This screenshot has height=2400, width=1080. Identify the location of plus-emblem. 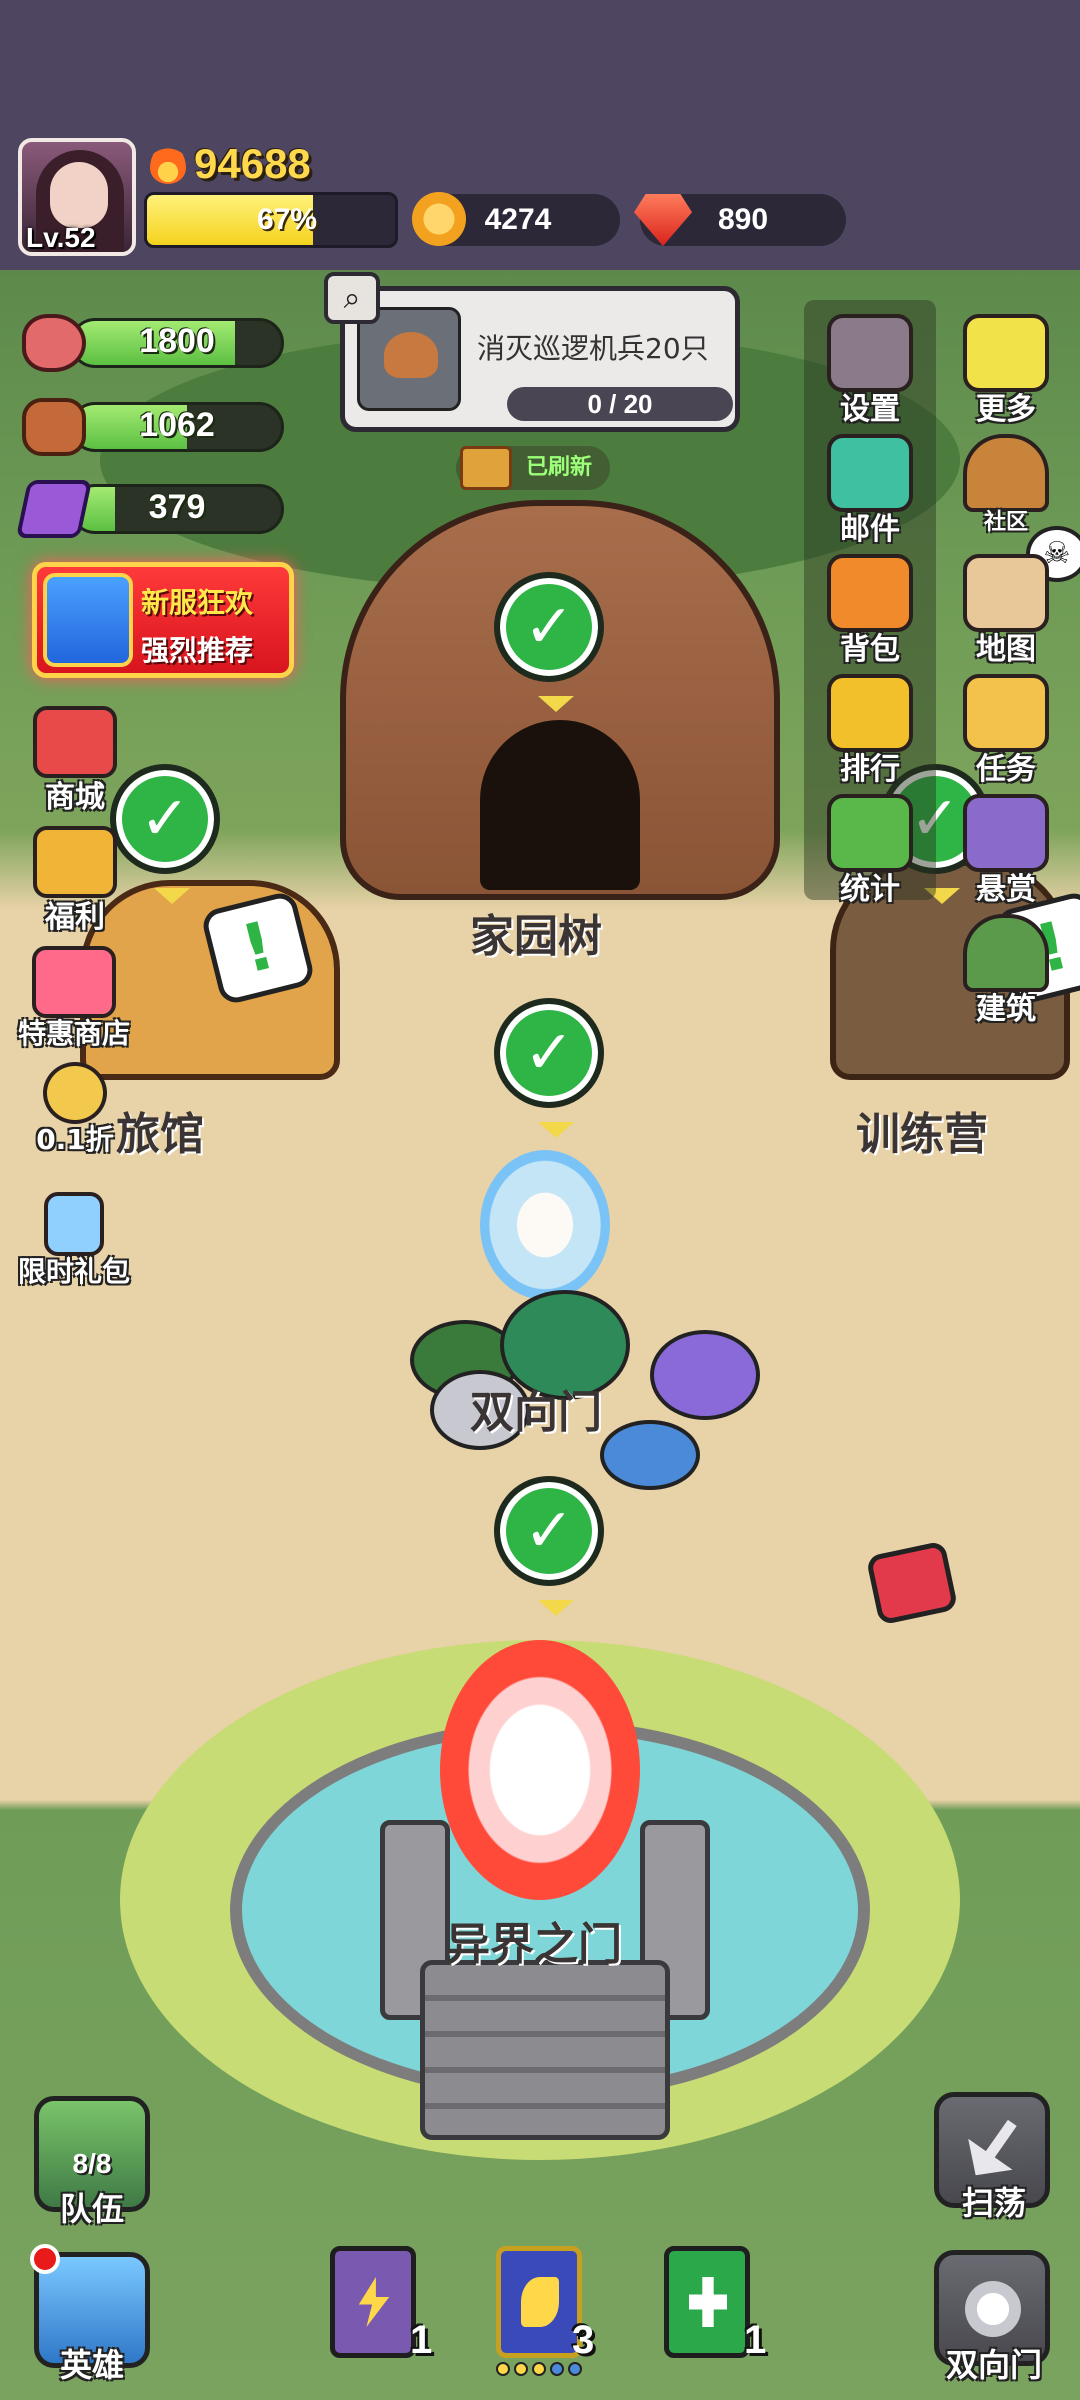
(708, 2302).